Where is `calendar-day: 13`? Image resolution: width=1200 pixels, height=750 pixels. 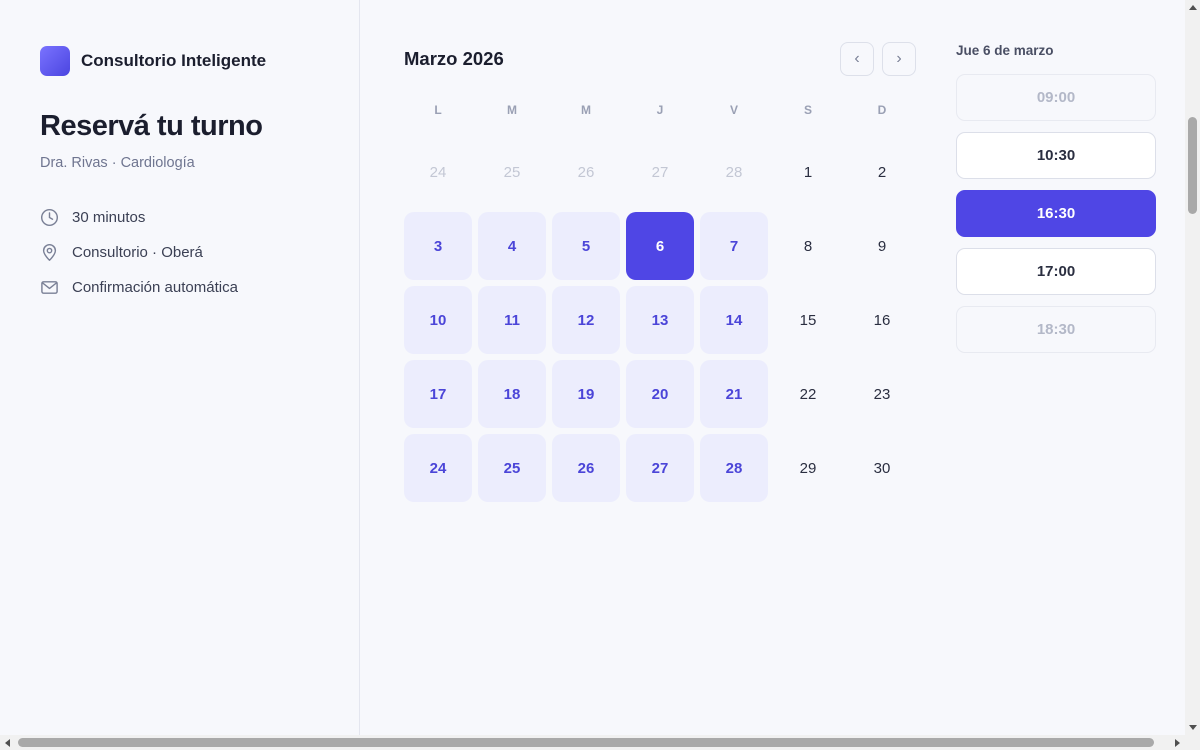 calendar-day: 13 is located at coordinates (660, 320).